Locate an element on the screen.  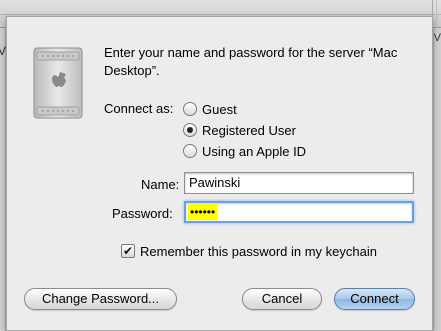
name-label: Name: is located at coordinates (160, 184).